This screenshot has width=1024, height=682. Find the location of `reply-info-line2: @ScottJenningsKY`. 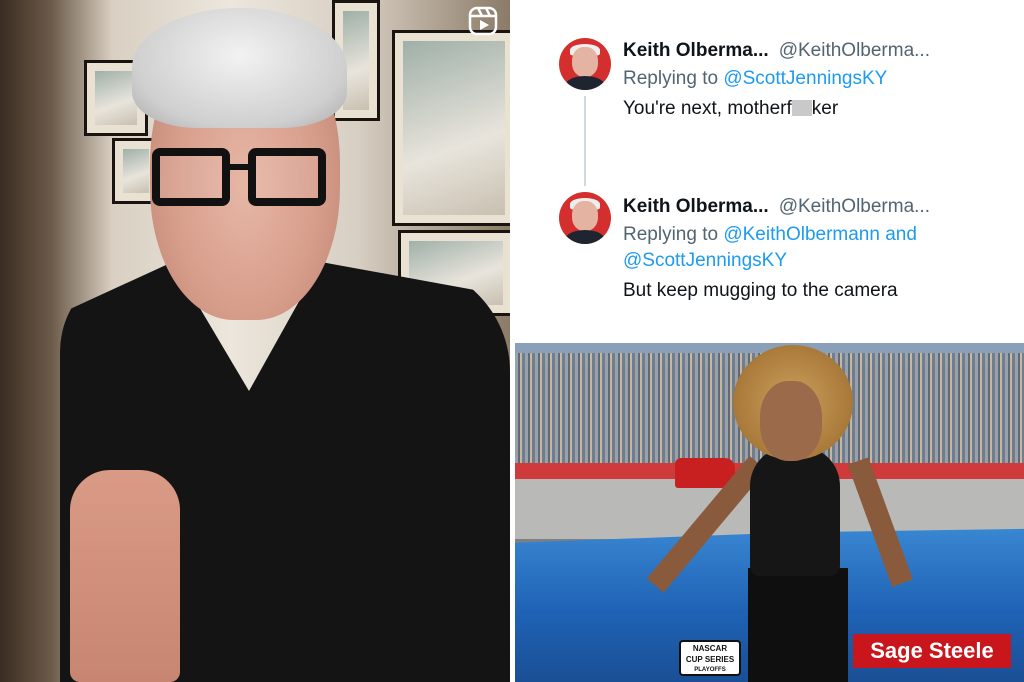

reply-info-line2: @ScottJenningsKY is located at coordinates (705, 261).